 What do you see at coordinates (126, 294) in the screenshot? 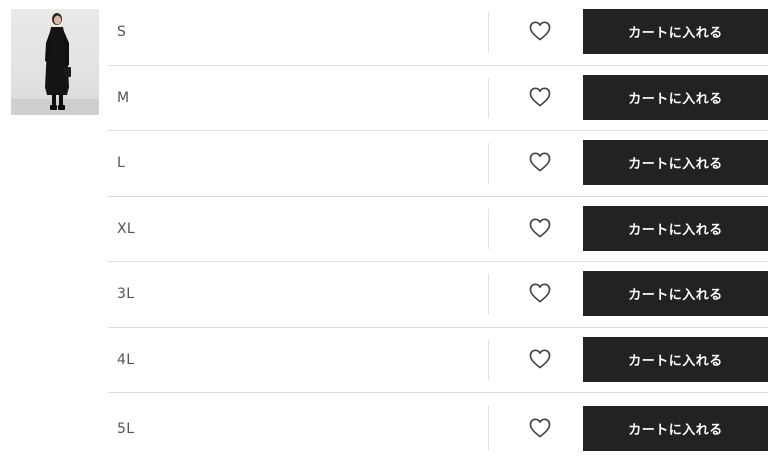
I see `size-label: 3L` at bounding box center [126, 294].